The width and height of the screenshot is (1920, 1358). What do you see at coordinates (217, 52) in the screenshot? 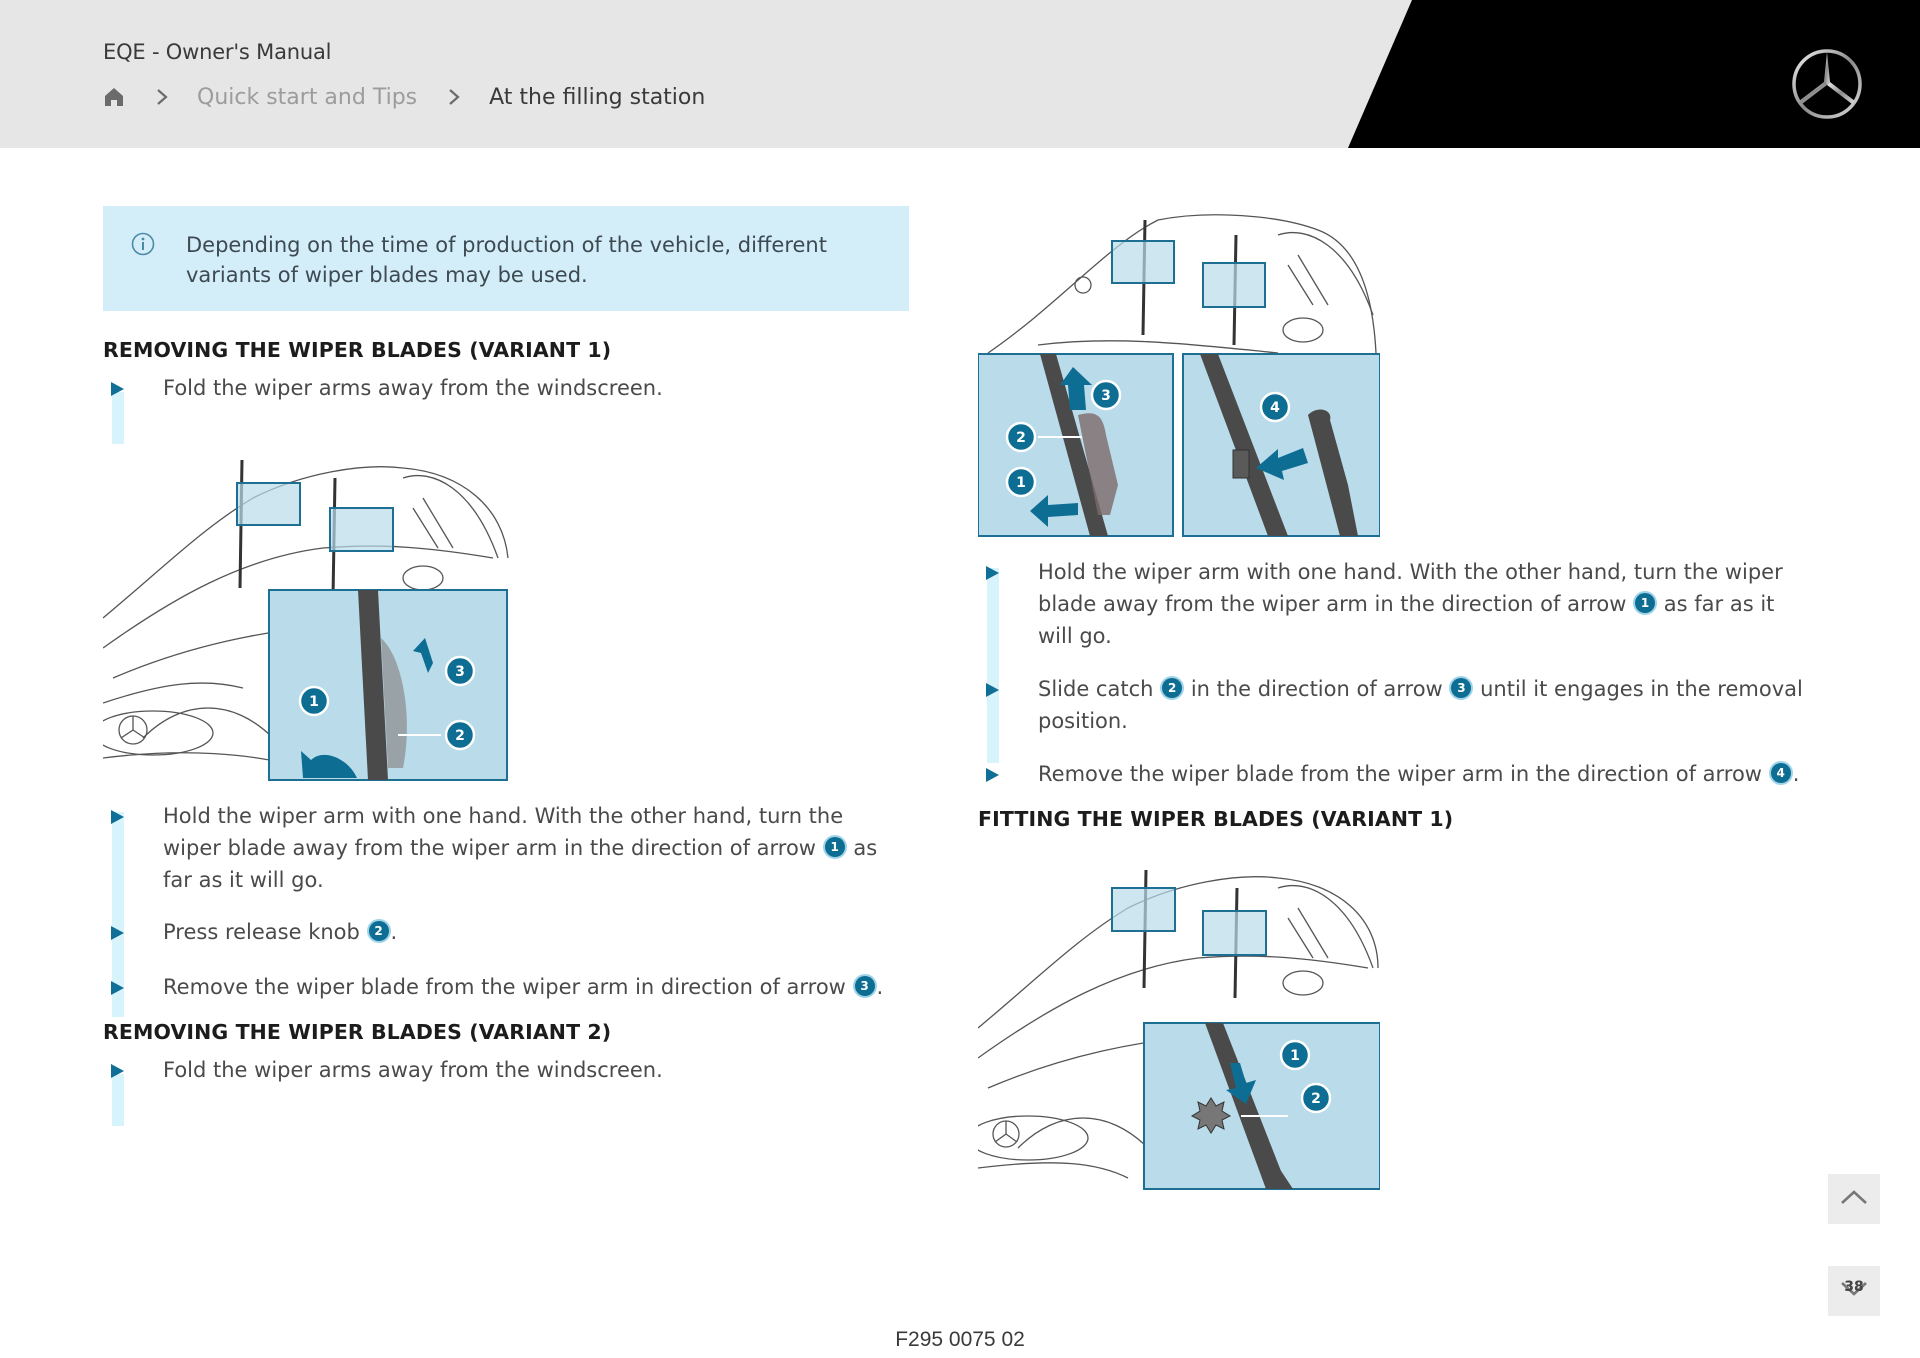
I see `app-title: EQE - Owner's Manual` at bounding box center [217, 52].